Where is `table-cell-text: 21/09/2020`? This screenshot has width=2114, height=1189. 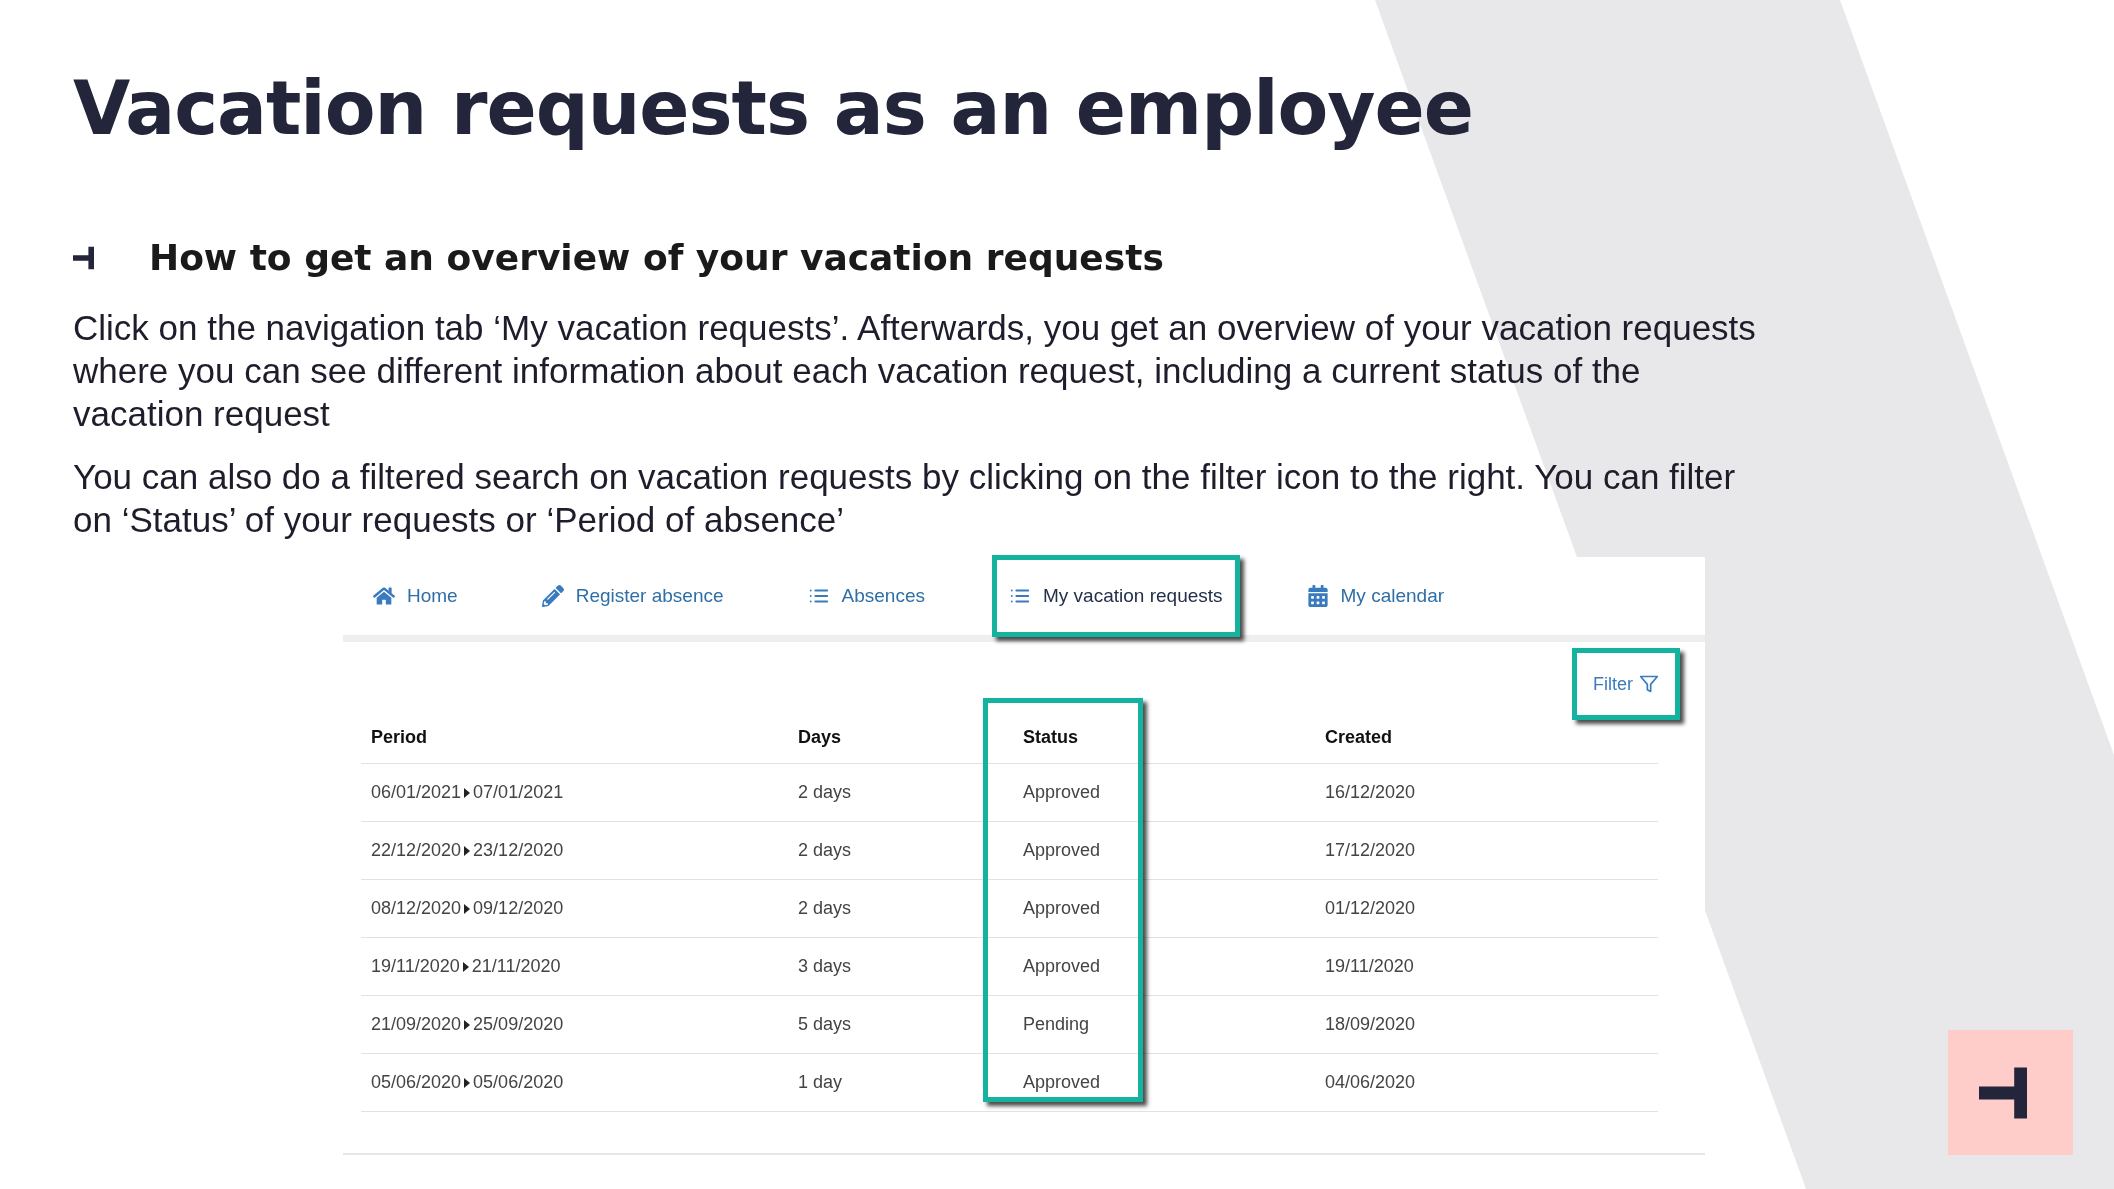 table-cell-text: 21/09/2020 is located at coordinates (416, 1024).